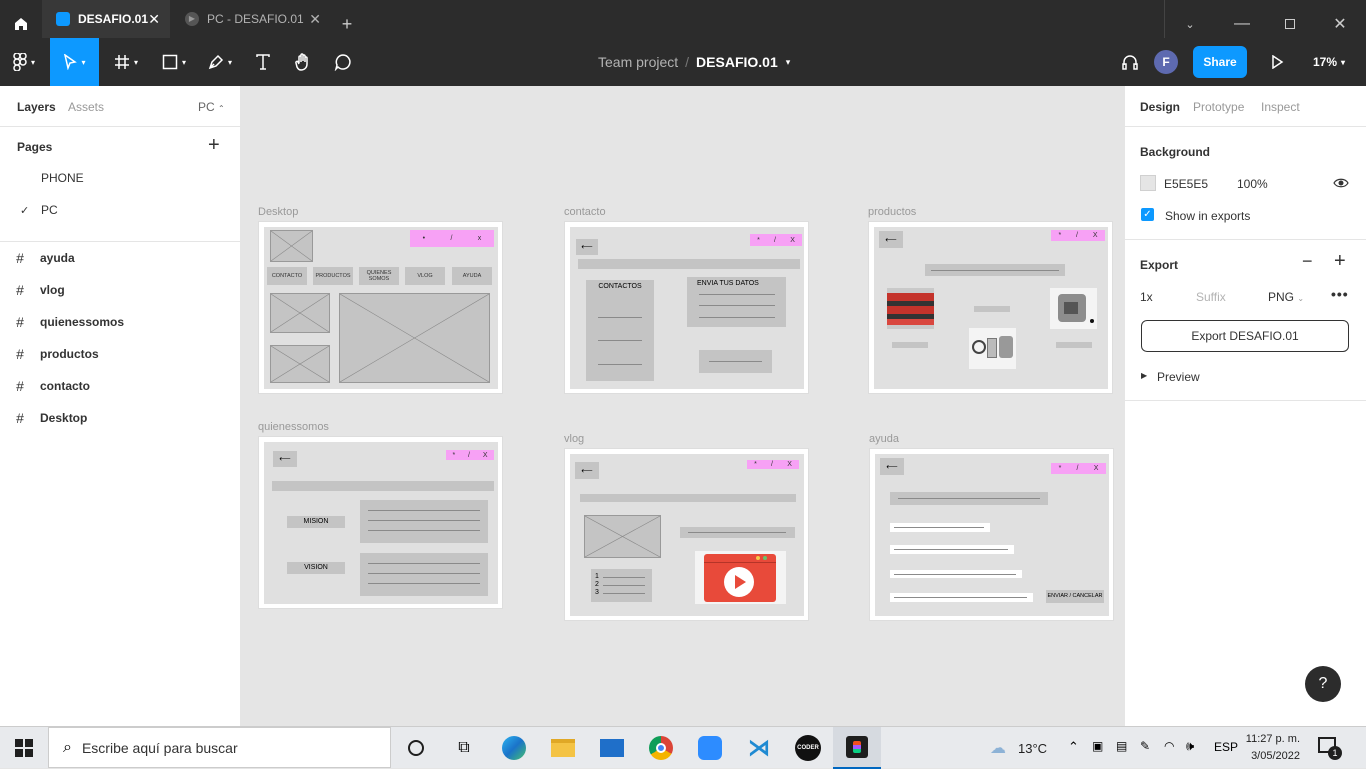 Image resolution: width=1366 pixels, height=769 pixels. Describe the element at coordinates (1280, 107) in the screenshot. I see `tab-inspect: Inspect` at that location.